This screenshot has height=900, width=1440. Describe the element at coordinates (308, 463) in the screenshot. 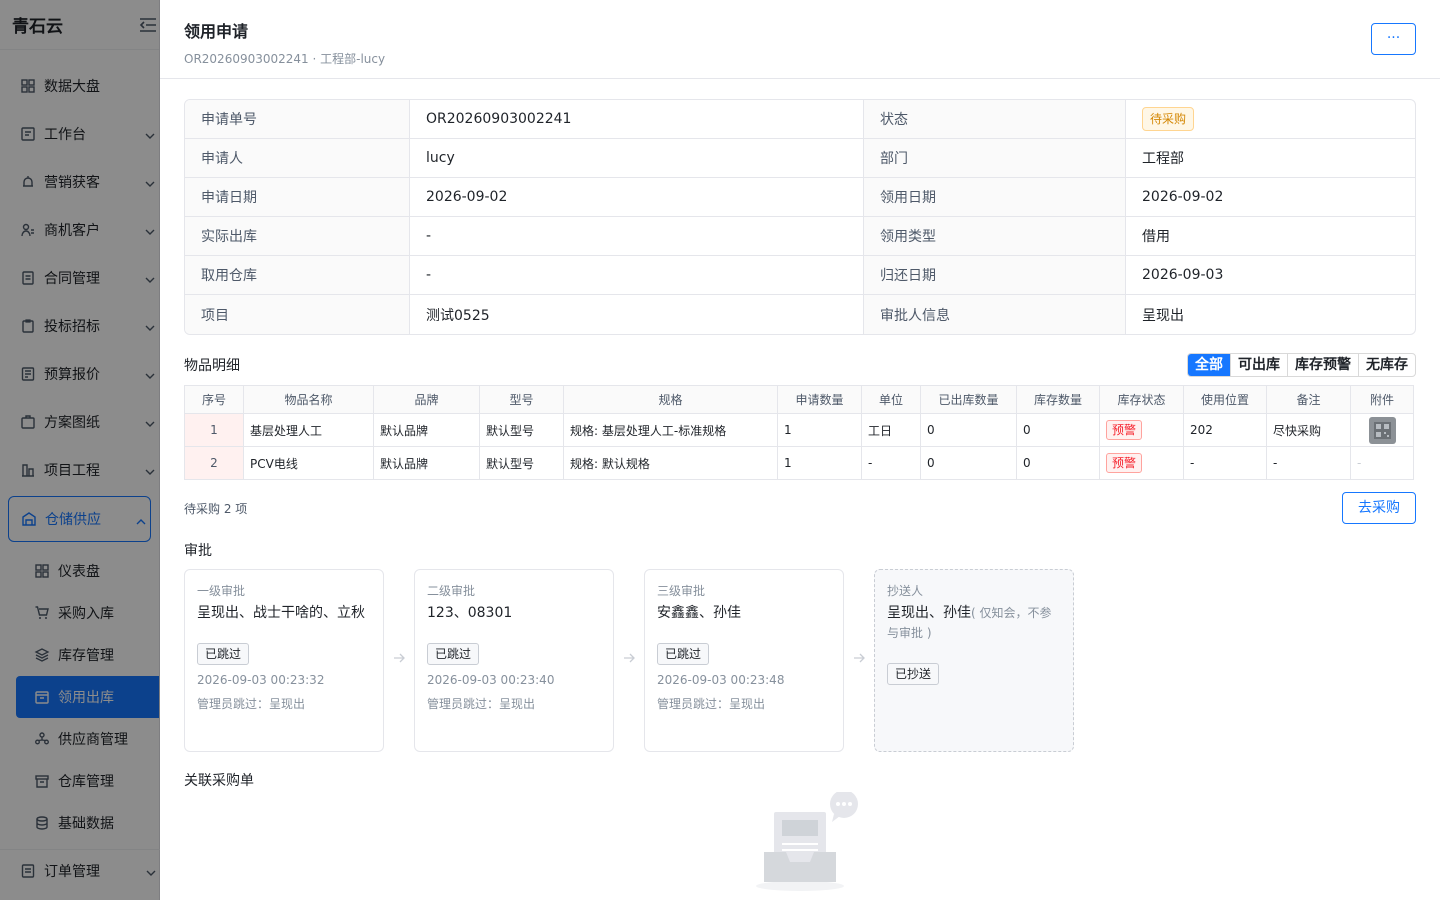

I see `cell-name: PCV电线` at that location.